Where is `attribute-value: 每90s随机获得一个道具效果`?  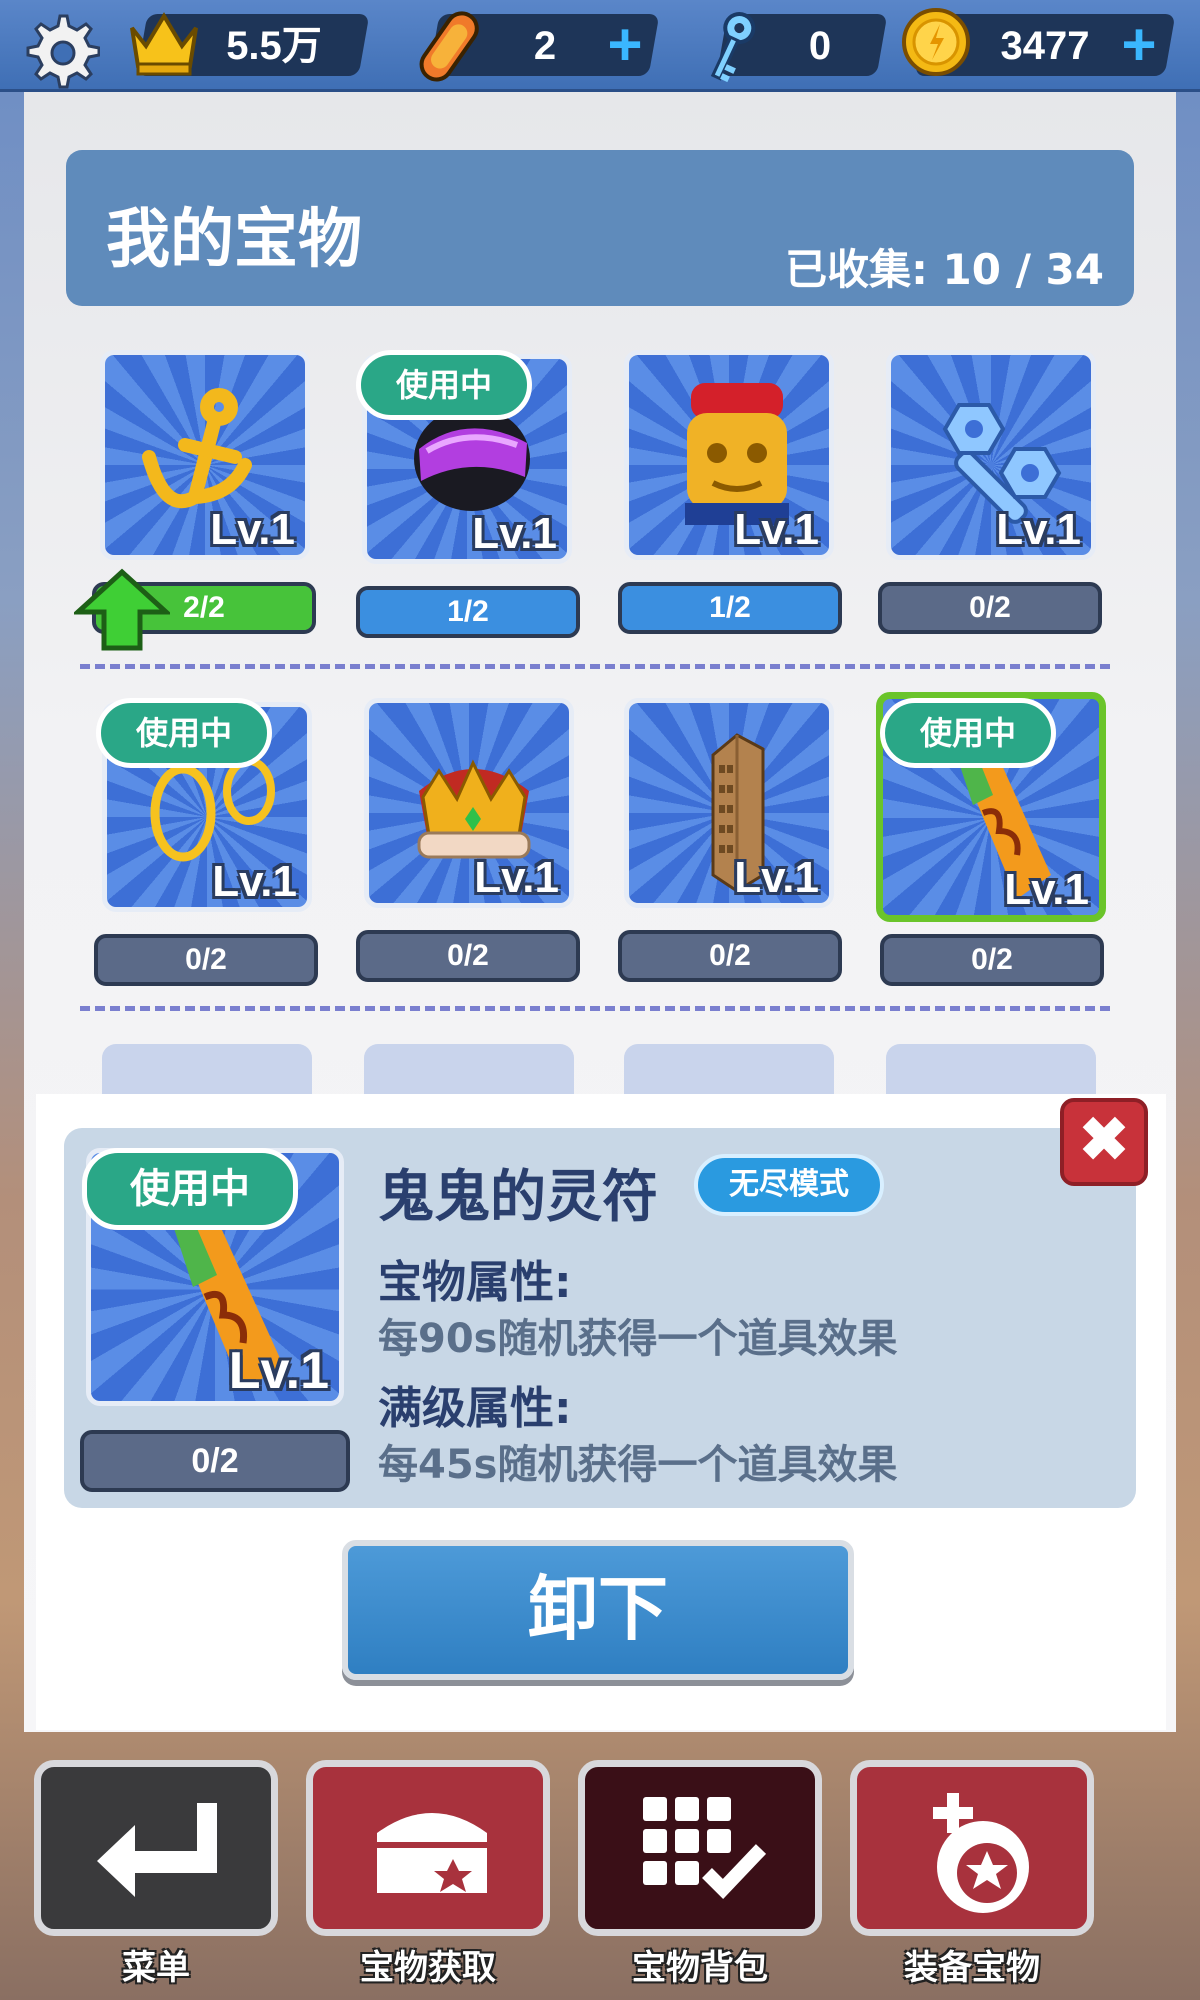 attribute-value: 每90s随机获得一个道具效果 is located at coordinates (638, 1339).